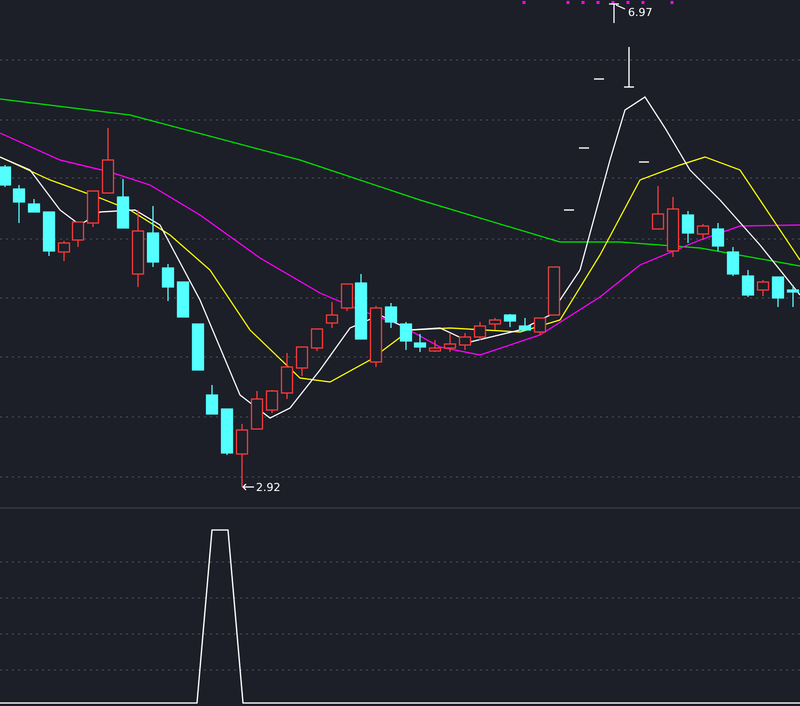 This screenshot has width=800, height=706. I want to click on low-price-marker: 2.92, so click(268, 487).